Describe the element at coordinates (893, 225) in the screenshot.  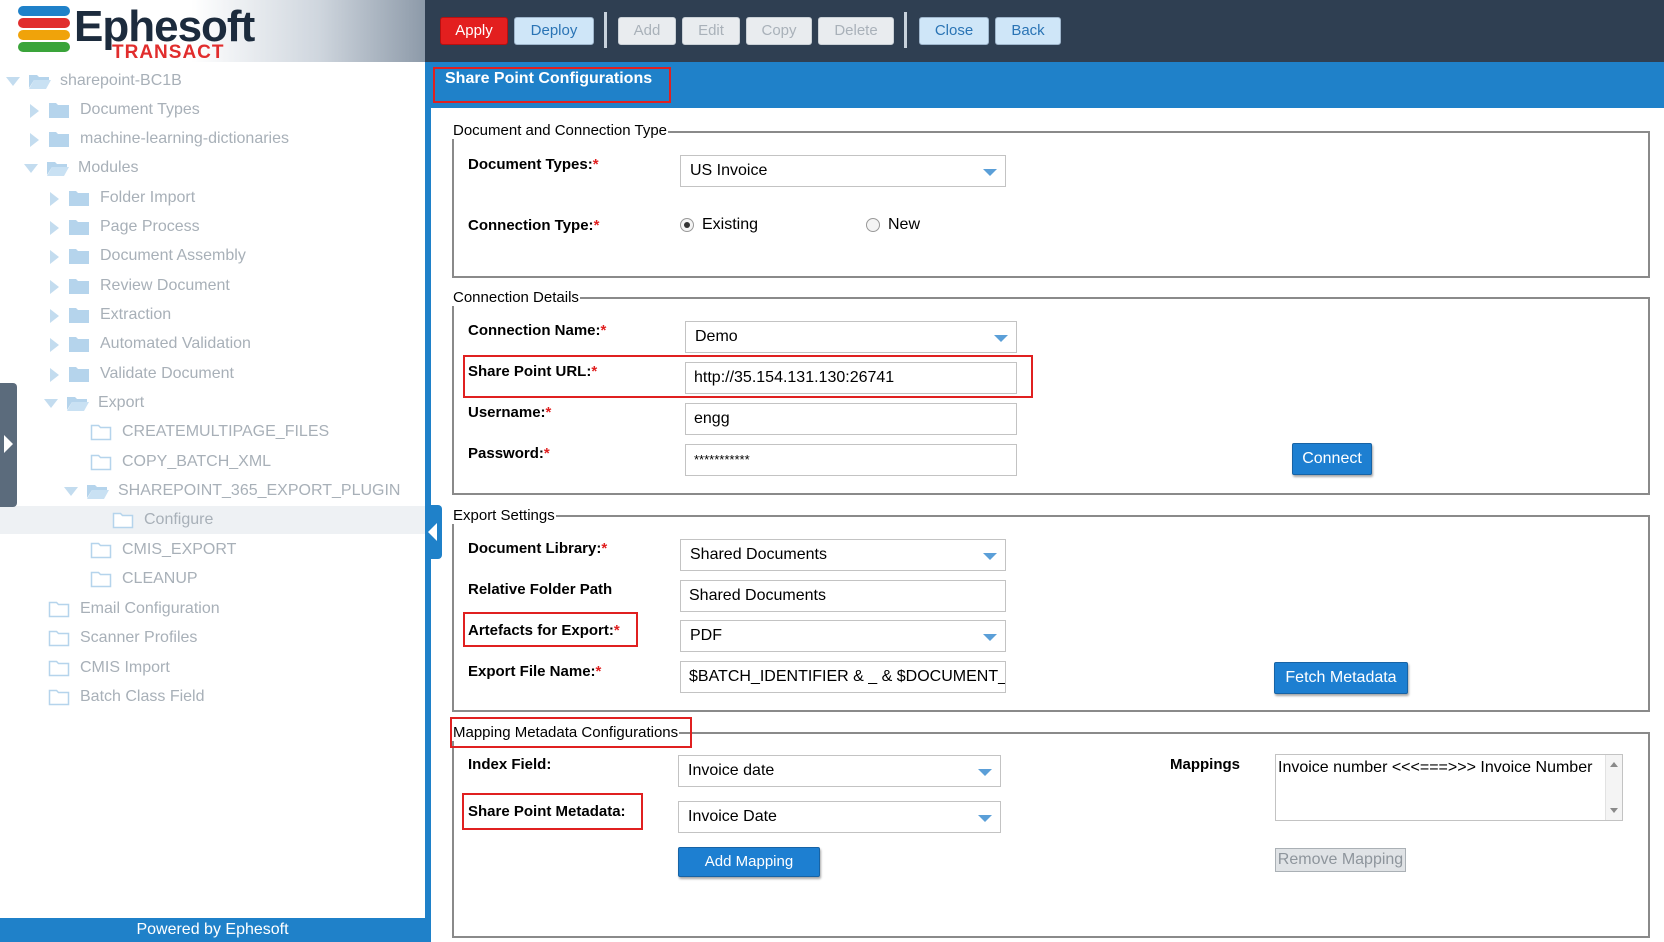
I see `radio-new: New` at that location.